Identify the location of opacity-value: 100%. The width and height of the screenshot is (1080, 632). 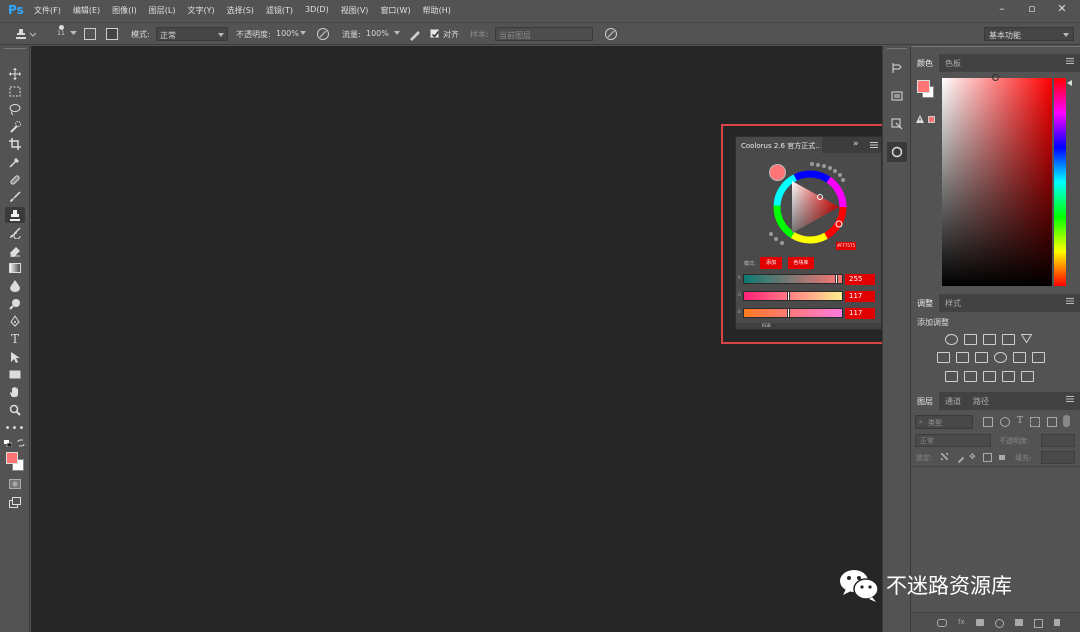
(287, 33).